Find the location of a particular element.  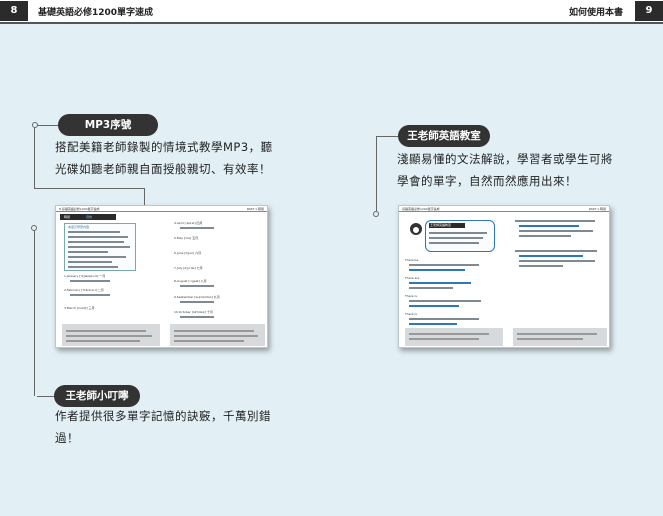

left-running-title: 基礎英語必修1200單字速成 is located at coordinates (96, 13).